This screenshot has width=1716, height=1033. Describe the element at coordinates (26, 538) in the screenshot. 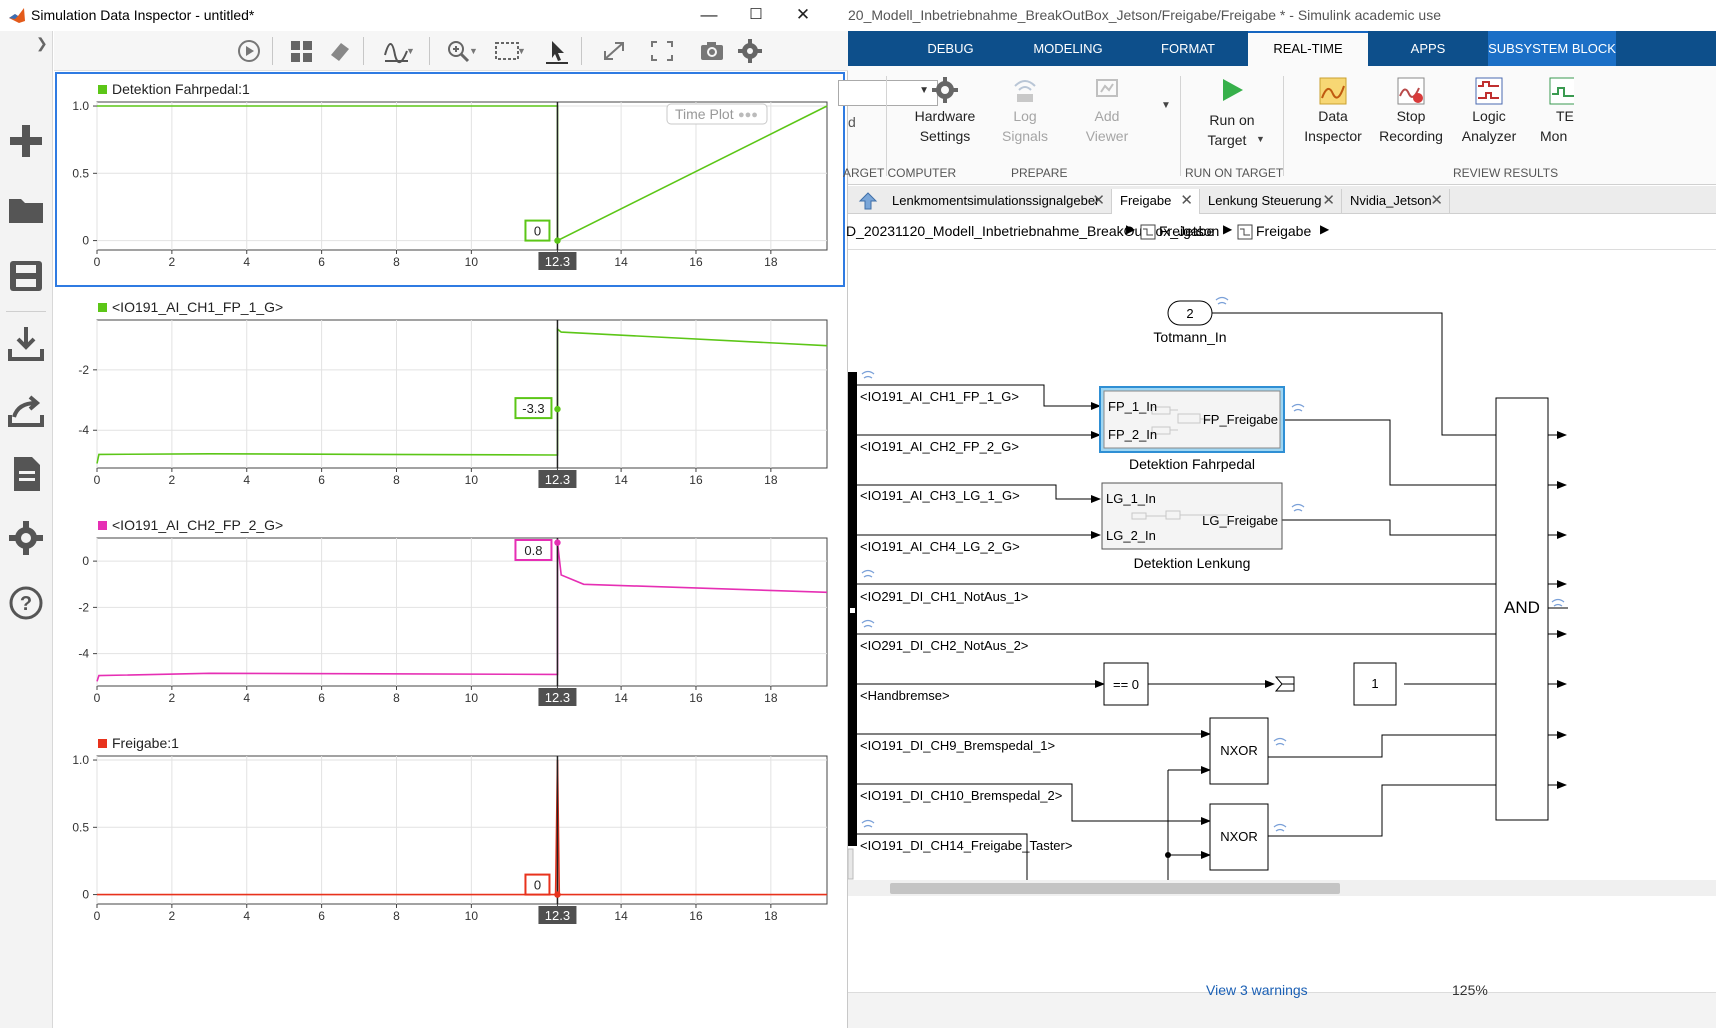

I see `settings-gear-icon` at that location.